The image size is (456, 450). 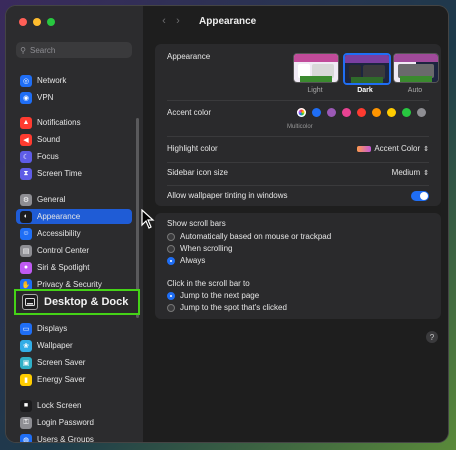 I want to click on sidebar-item-screen-saver: ▣ Screen Saver, so click(x=74, y=362).